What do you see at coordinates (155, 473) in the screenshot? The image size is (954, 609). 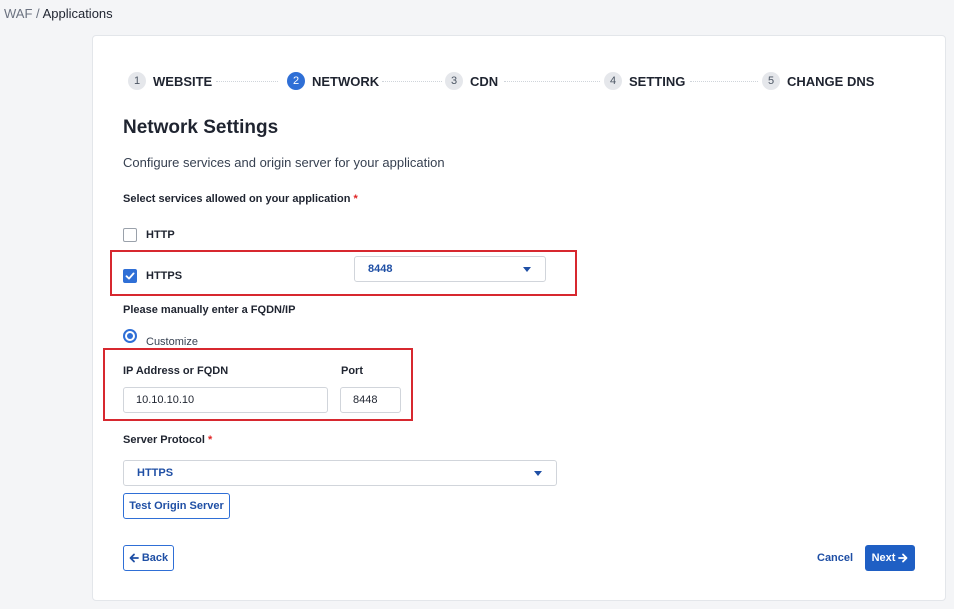 I see `server-protocol-value: HTTPS` at bounding box center [155, 473].